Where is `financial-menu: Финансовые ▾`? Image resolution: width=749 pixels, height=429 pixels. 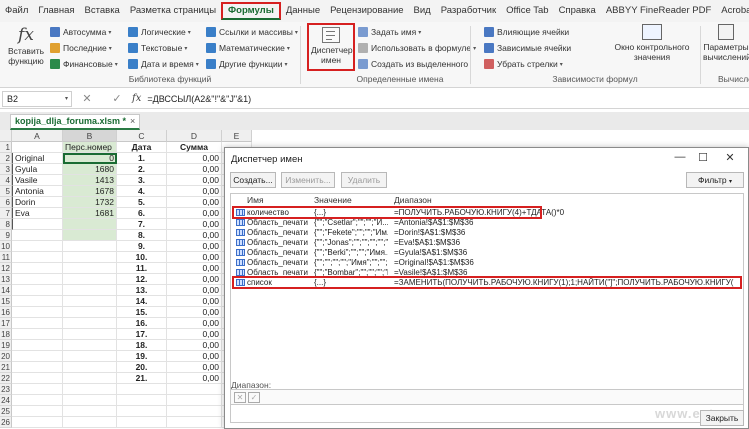
financial-menu: Финансовые ▾ is located at coordinates (84, 64).